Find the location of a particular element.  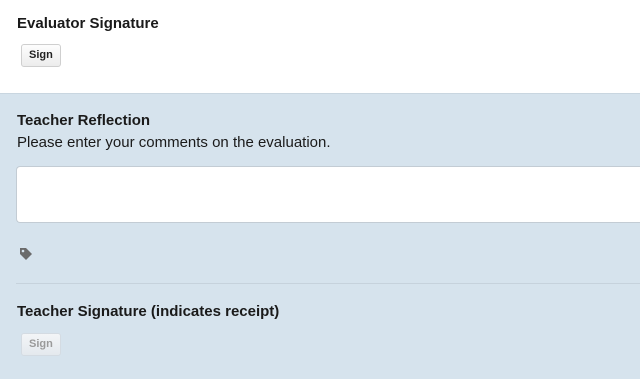

teacher-reflection-title: Teacher Reflection is located at coordinates (84, 120).